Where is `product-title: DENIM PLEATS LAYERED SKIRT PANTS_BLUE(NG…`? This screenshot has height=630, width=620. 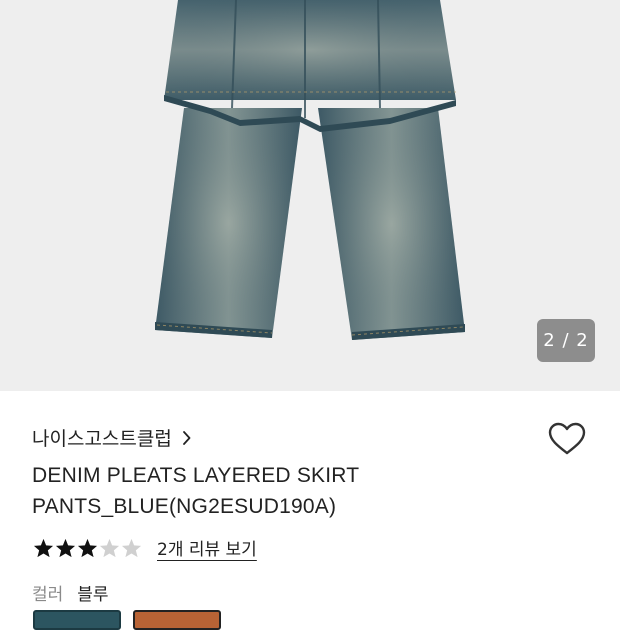 product-title: DENIM PLEATS LAYERED SKIRT PANTS_BLUE(NG… is located at coordinates (195, 491).